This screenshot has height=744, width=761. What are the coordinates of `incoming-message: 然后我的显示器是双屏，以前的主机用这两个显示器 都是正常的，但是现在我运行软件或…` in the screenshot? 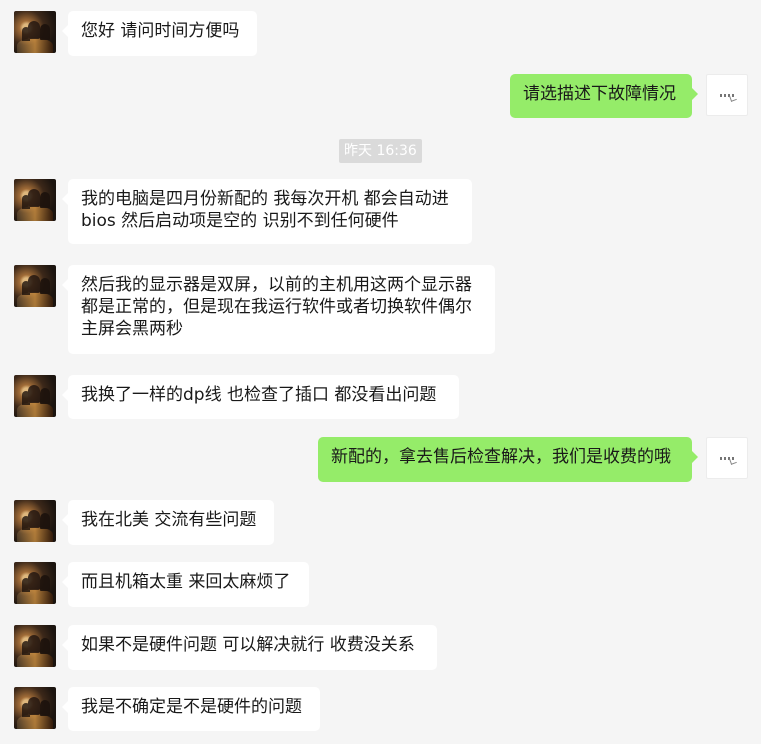 It's located at (278, 309).